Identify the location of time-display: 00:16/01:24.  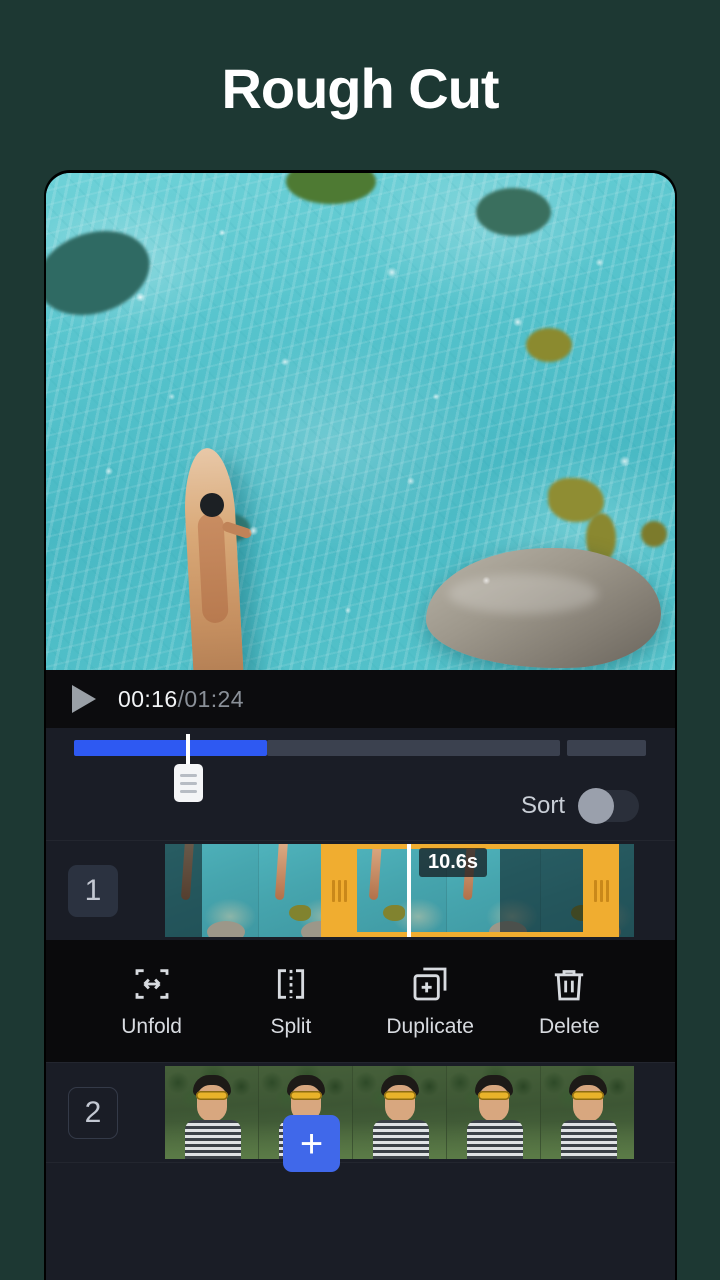
(181, 699).